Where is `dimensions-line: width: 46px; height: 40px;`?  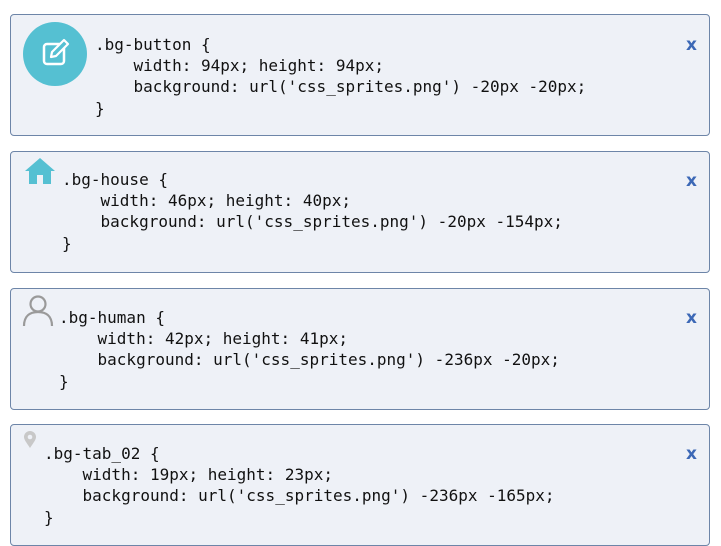 dimensions-line: width: 46px; height: 40px; is located at coordinates (225, 201).